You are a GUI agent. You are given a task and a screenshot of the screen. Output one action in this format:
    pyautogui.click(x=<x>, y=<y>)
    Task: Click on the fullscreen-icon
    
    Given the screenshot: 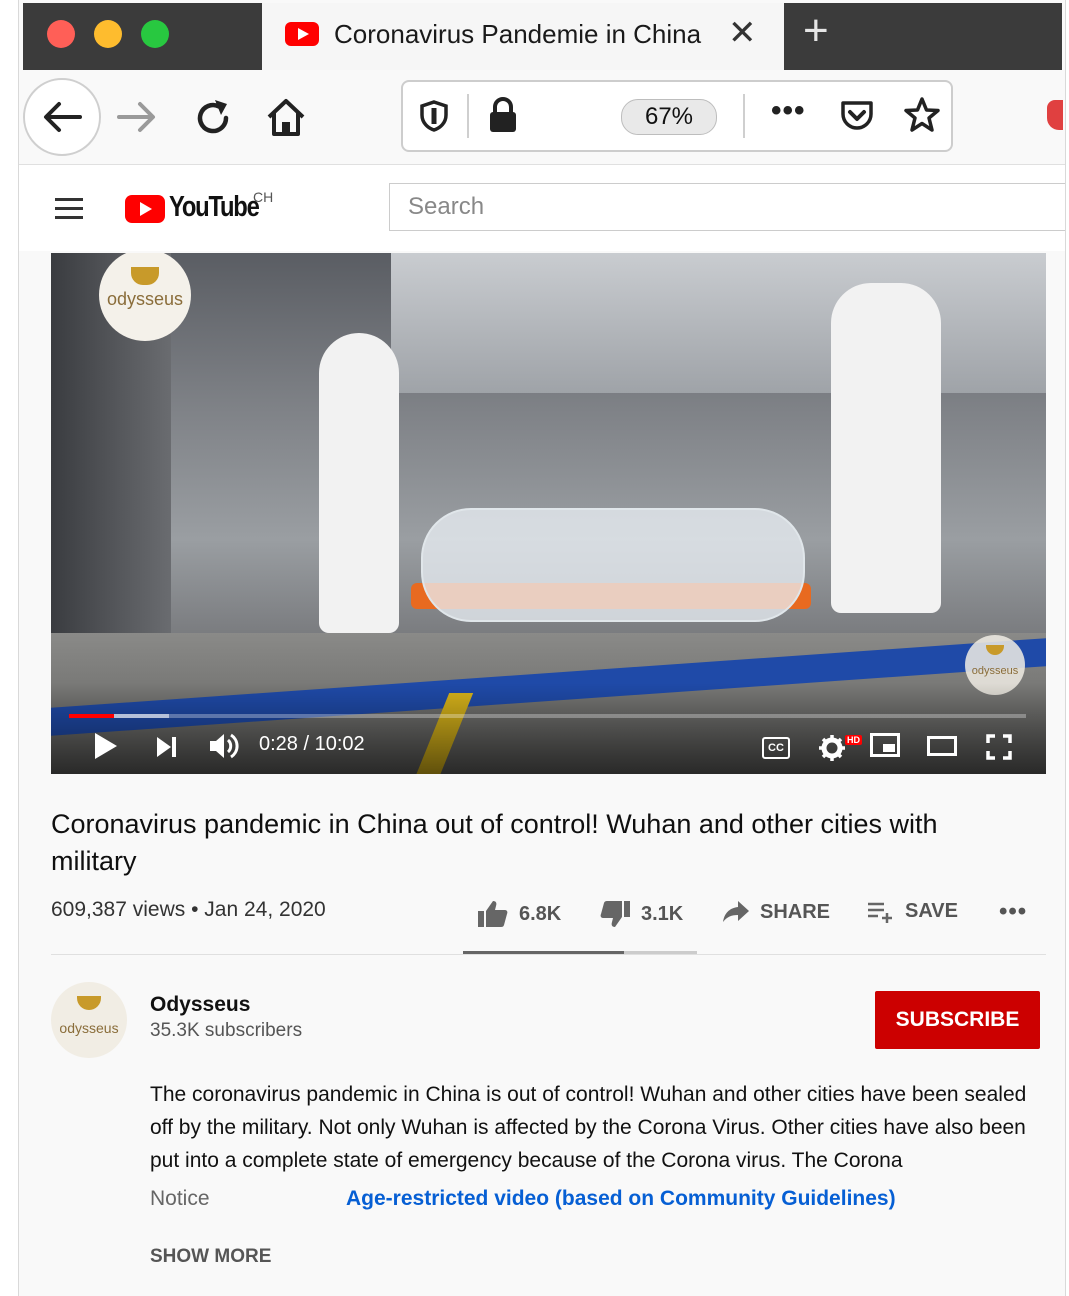 What is the action you would take?
    pyautogui.click(x=999, y=747)
    